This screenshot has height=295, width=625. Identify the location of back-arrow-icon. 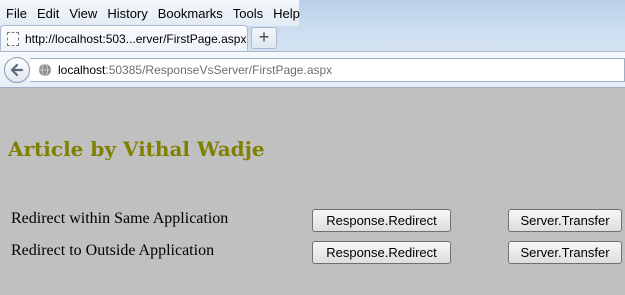
(17, 70).